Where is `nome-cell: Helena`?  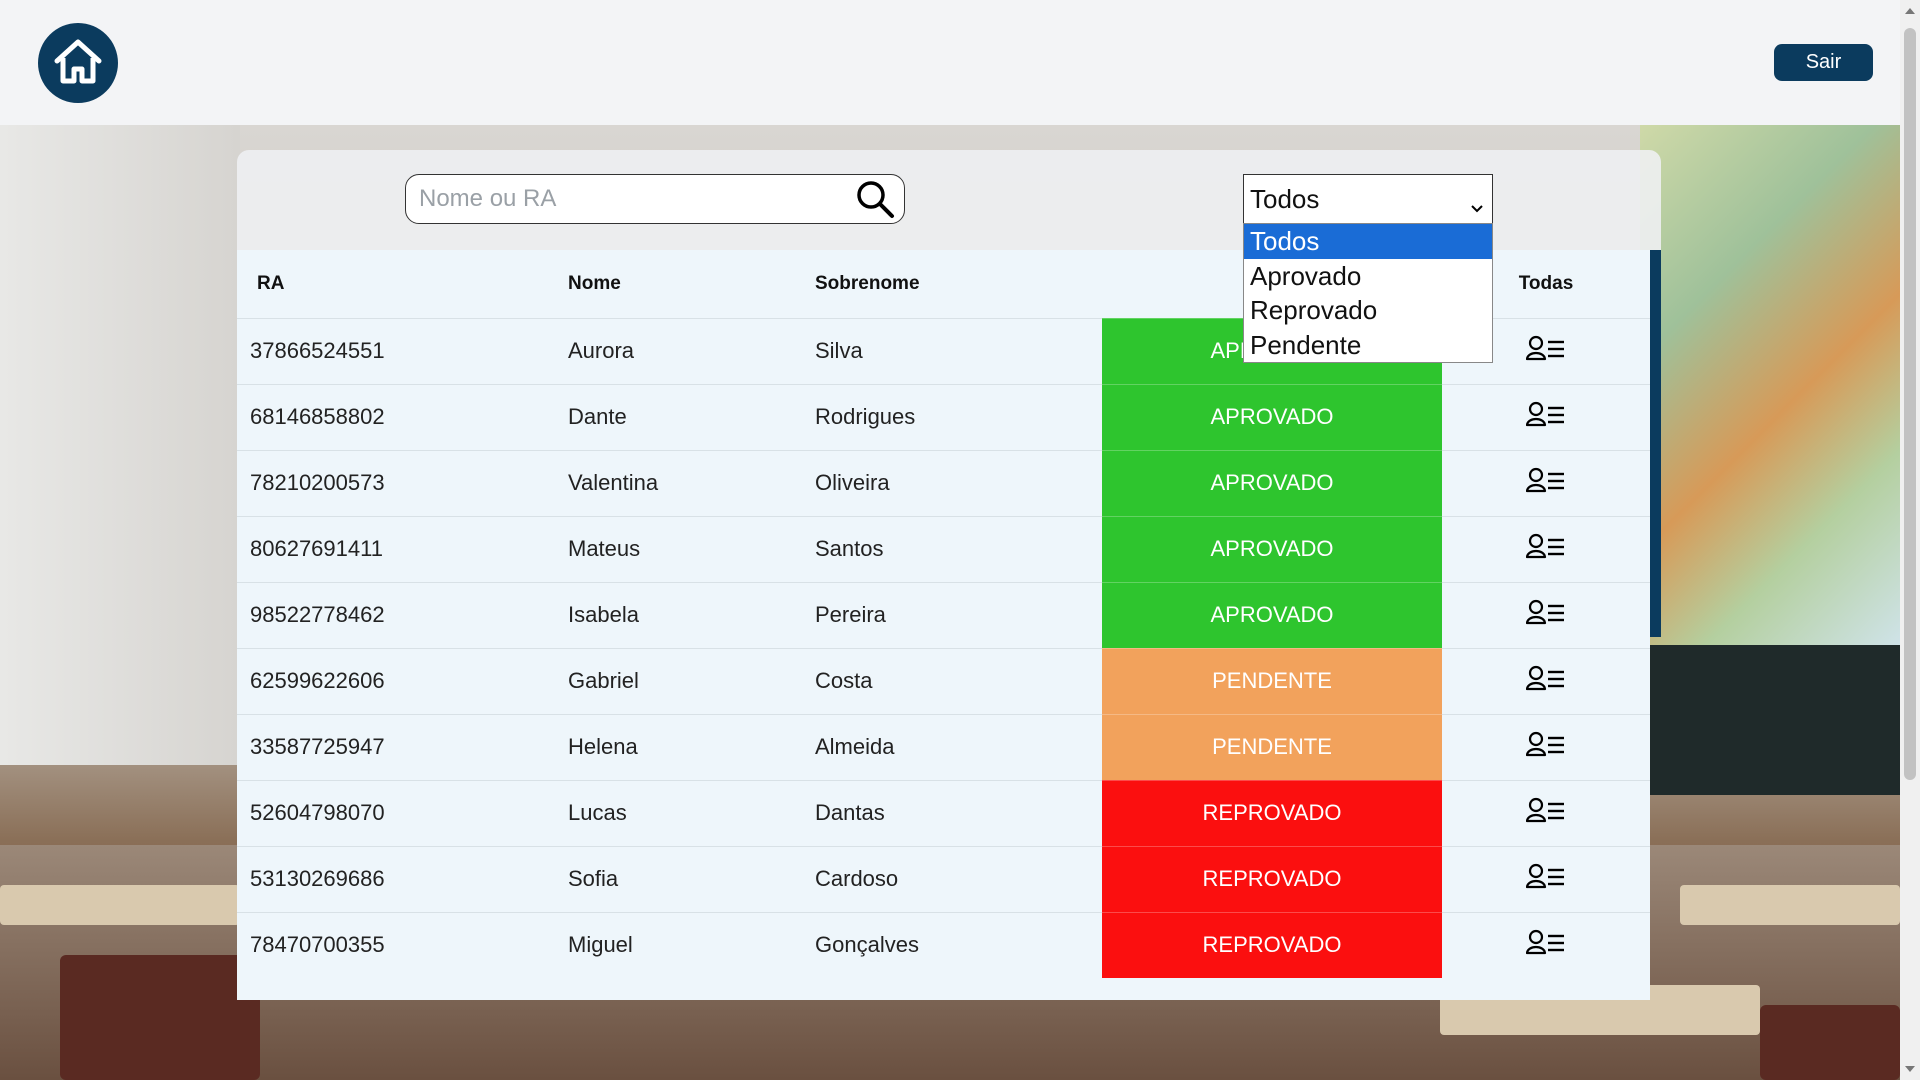
nome-cell: Helena is located at coordinates (691, 746).